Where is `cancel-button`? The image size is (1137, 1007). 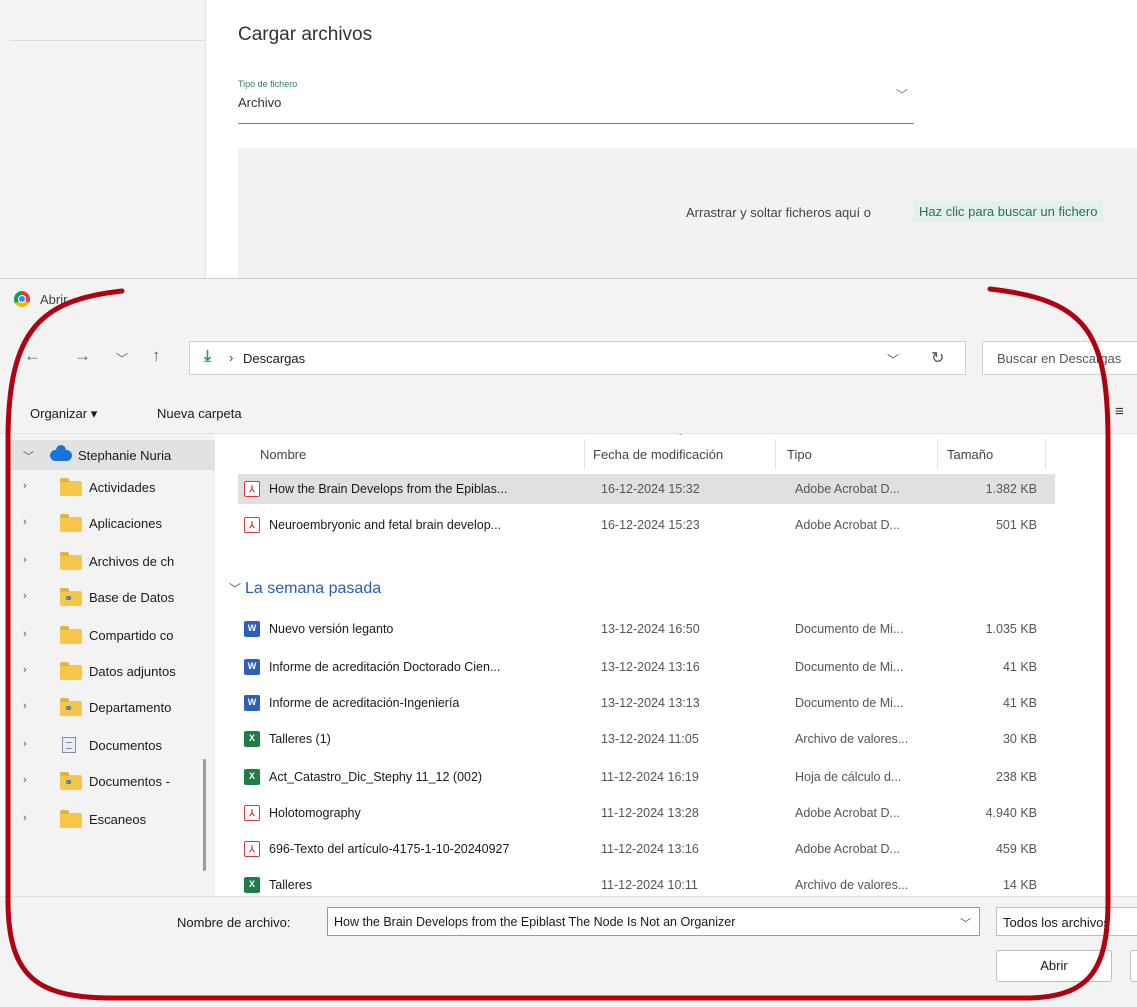
cancel-button is located at coordinates (1133, 966).